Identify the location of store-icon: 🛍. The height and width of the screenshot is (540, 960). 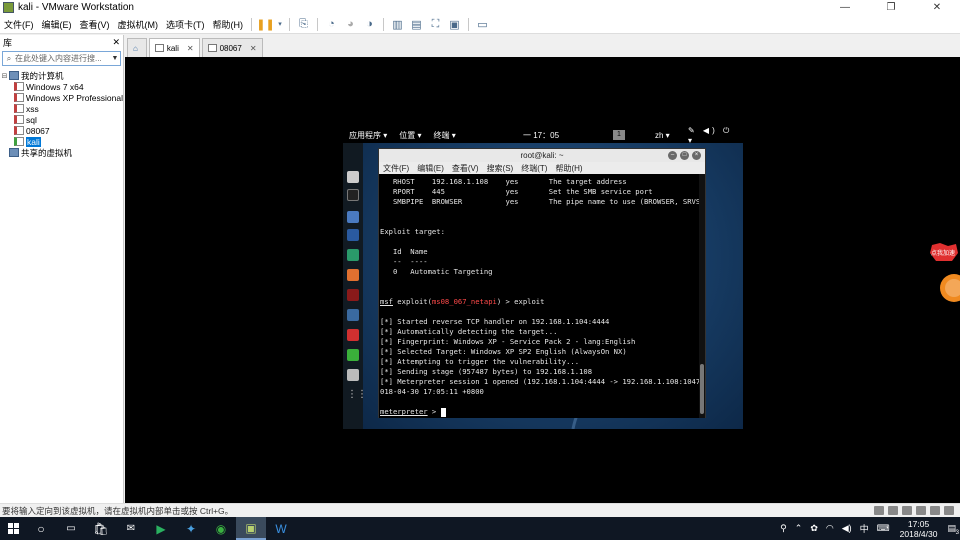
(101, 528).